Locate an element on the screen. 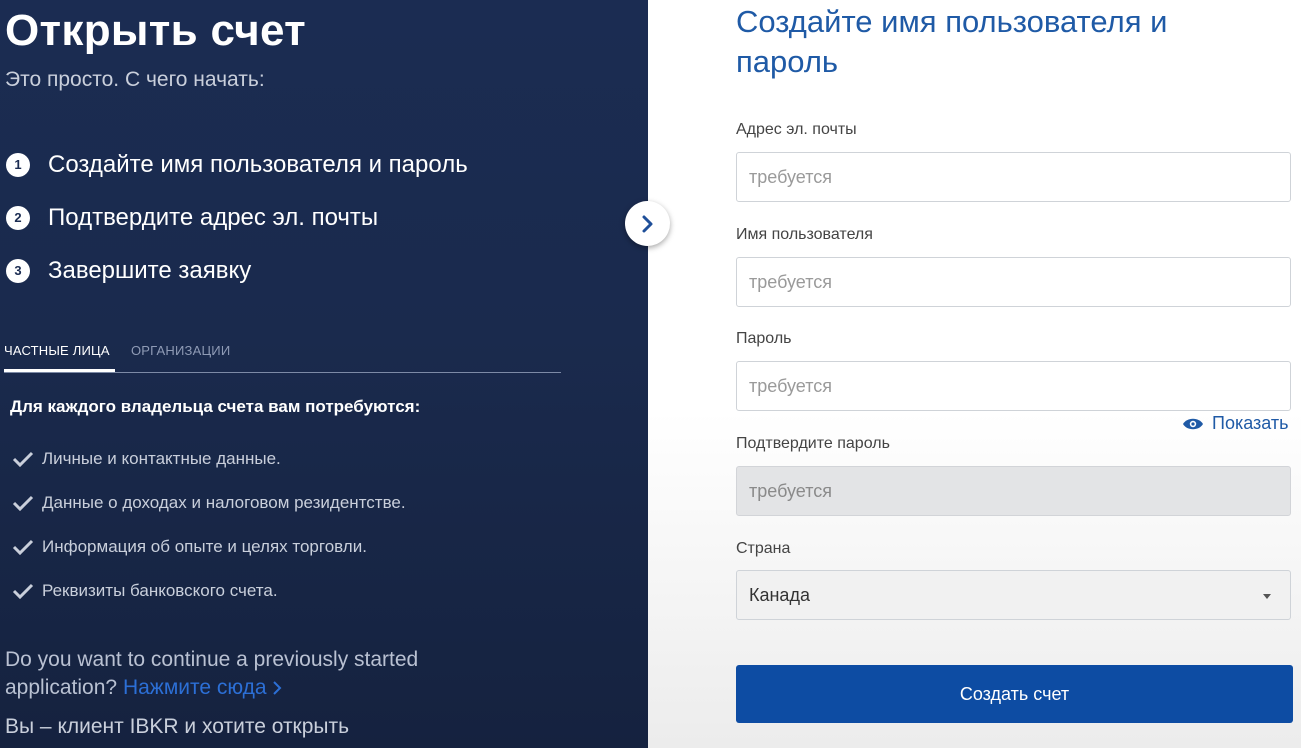 The width and height of the screenshot is (1301, 748). password-field is located at coordinates (1013, 386).